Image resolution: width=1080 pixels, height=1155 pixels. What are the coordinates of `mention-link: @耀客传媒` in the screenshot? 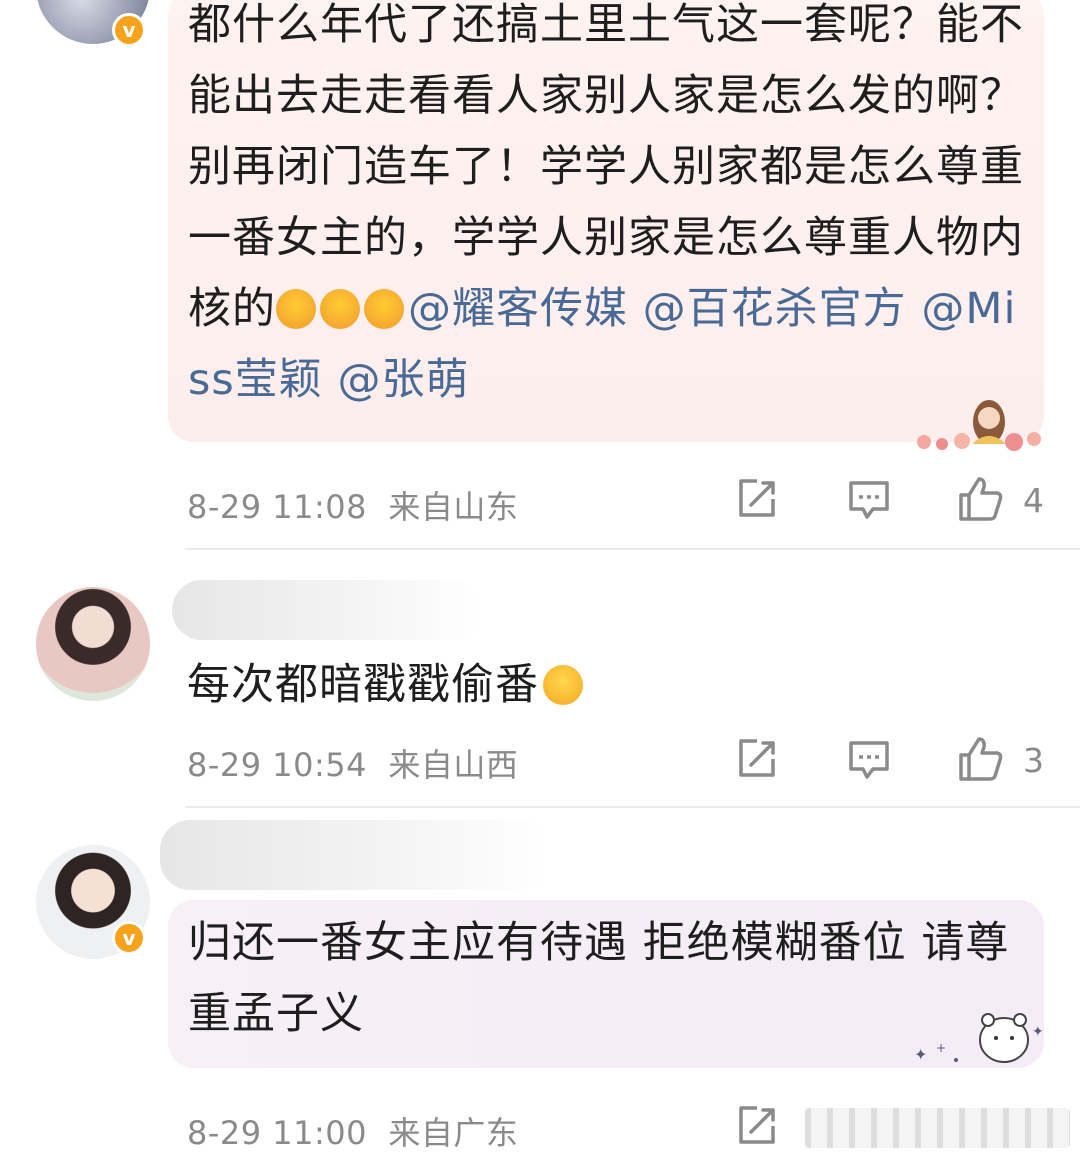 It's located at (518, 309).